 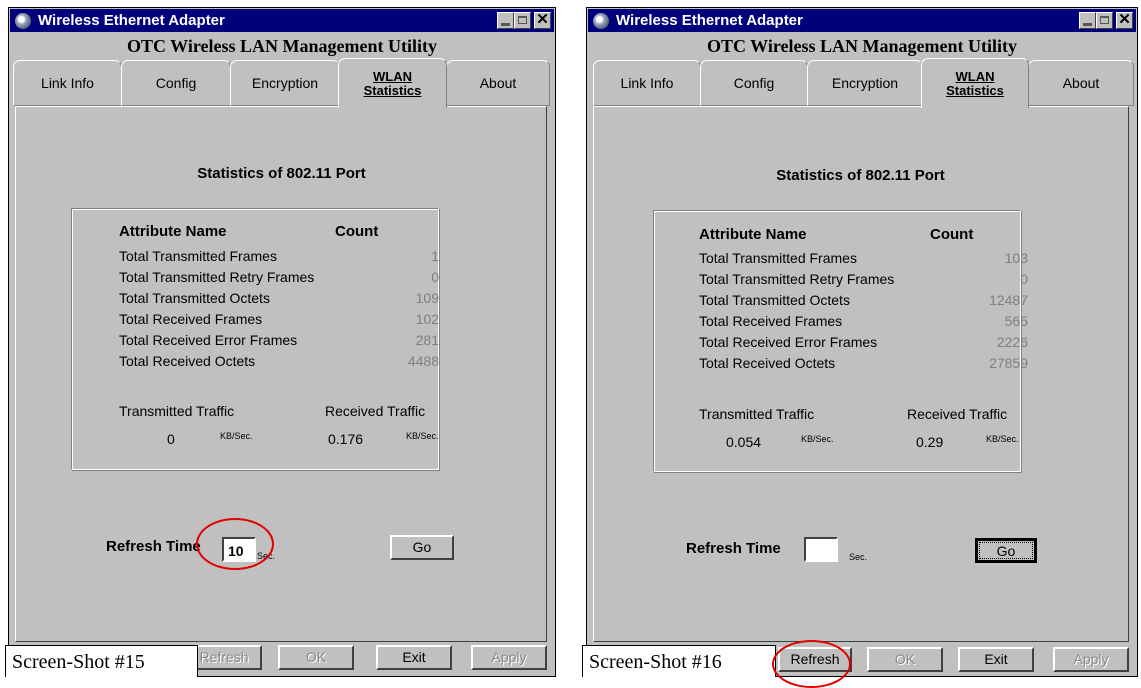 What do you see at coordinates (815, 659) in the screenshot?
I see `refresh-button: Refresh` at bounding box center [815, 659].